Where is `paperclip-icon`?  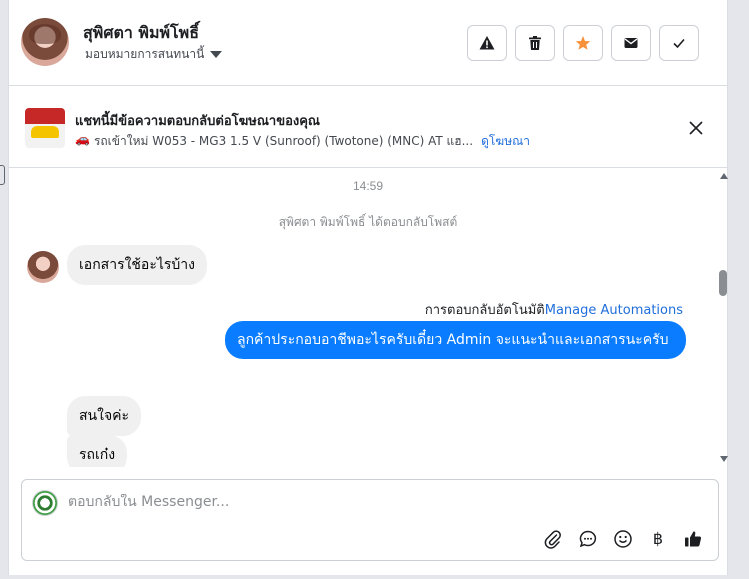
paperclip-icon is located at coordinates (552, 539).